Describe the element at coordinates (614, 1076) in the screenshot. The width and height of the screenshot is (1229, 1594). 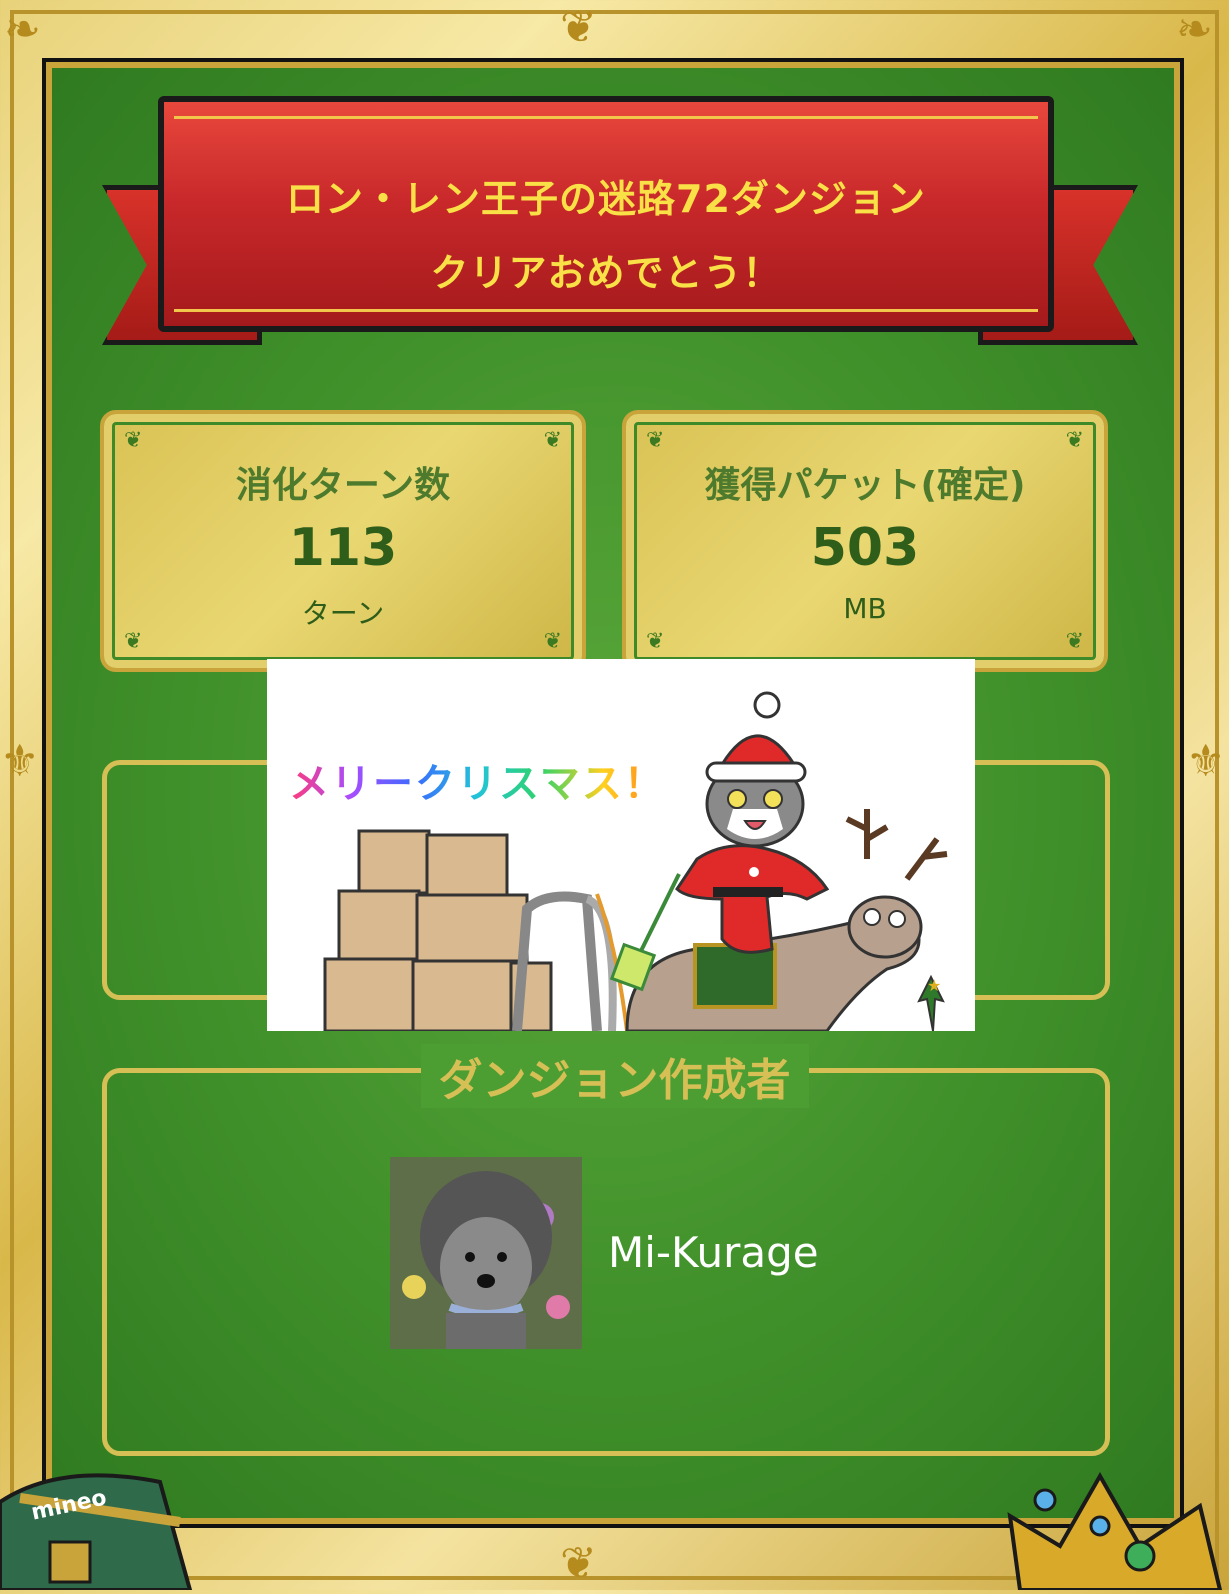
I see `creator-section-title: ダンジョン作成者` at that location.